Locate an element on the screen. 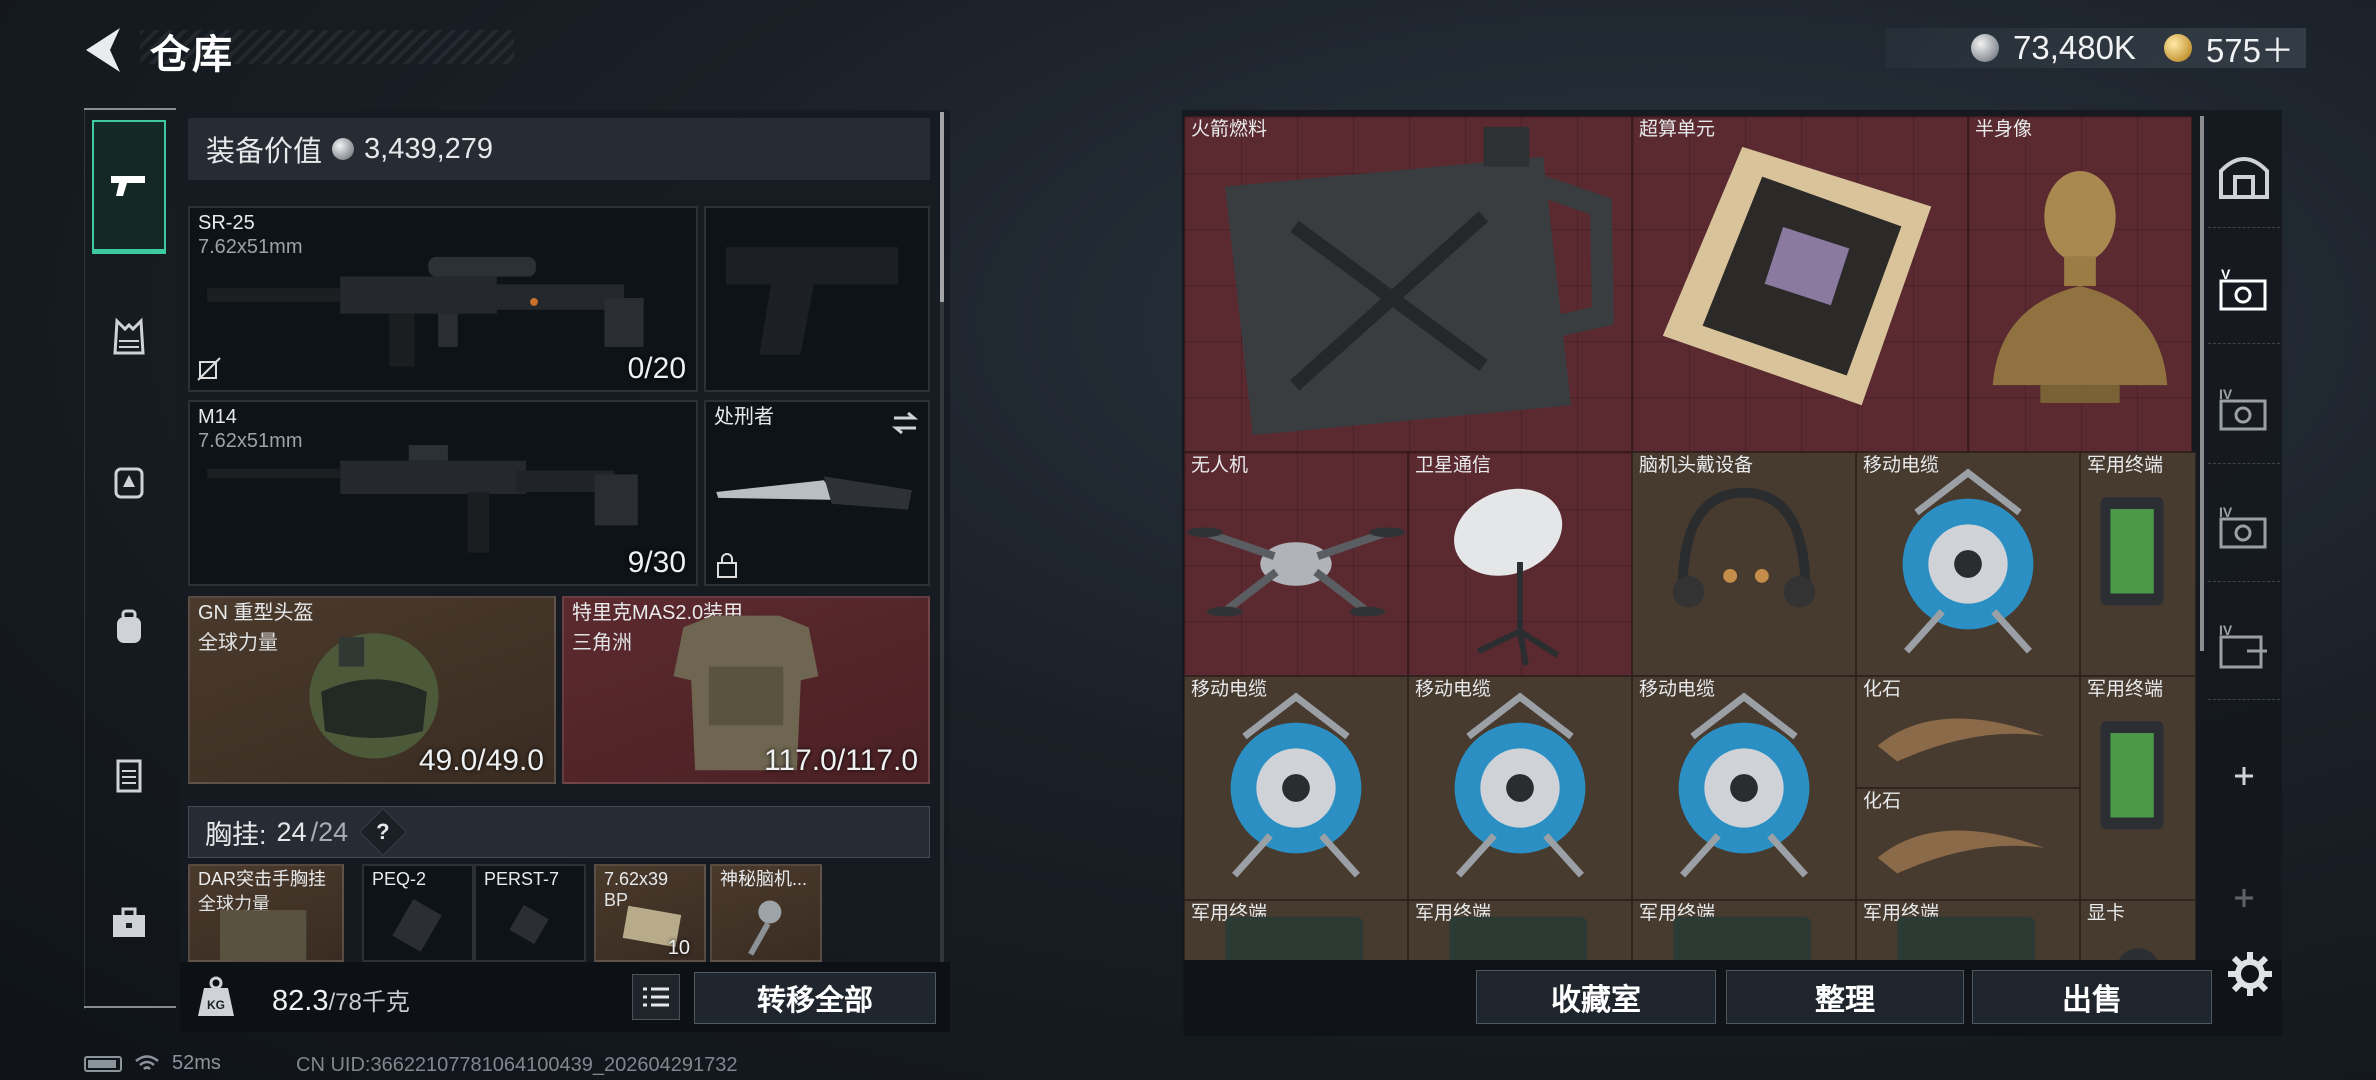  armor-slot: 特里克MAS2.0装甲 三角洲 117.0/117.0 is located at coordinates (746, 690).